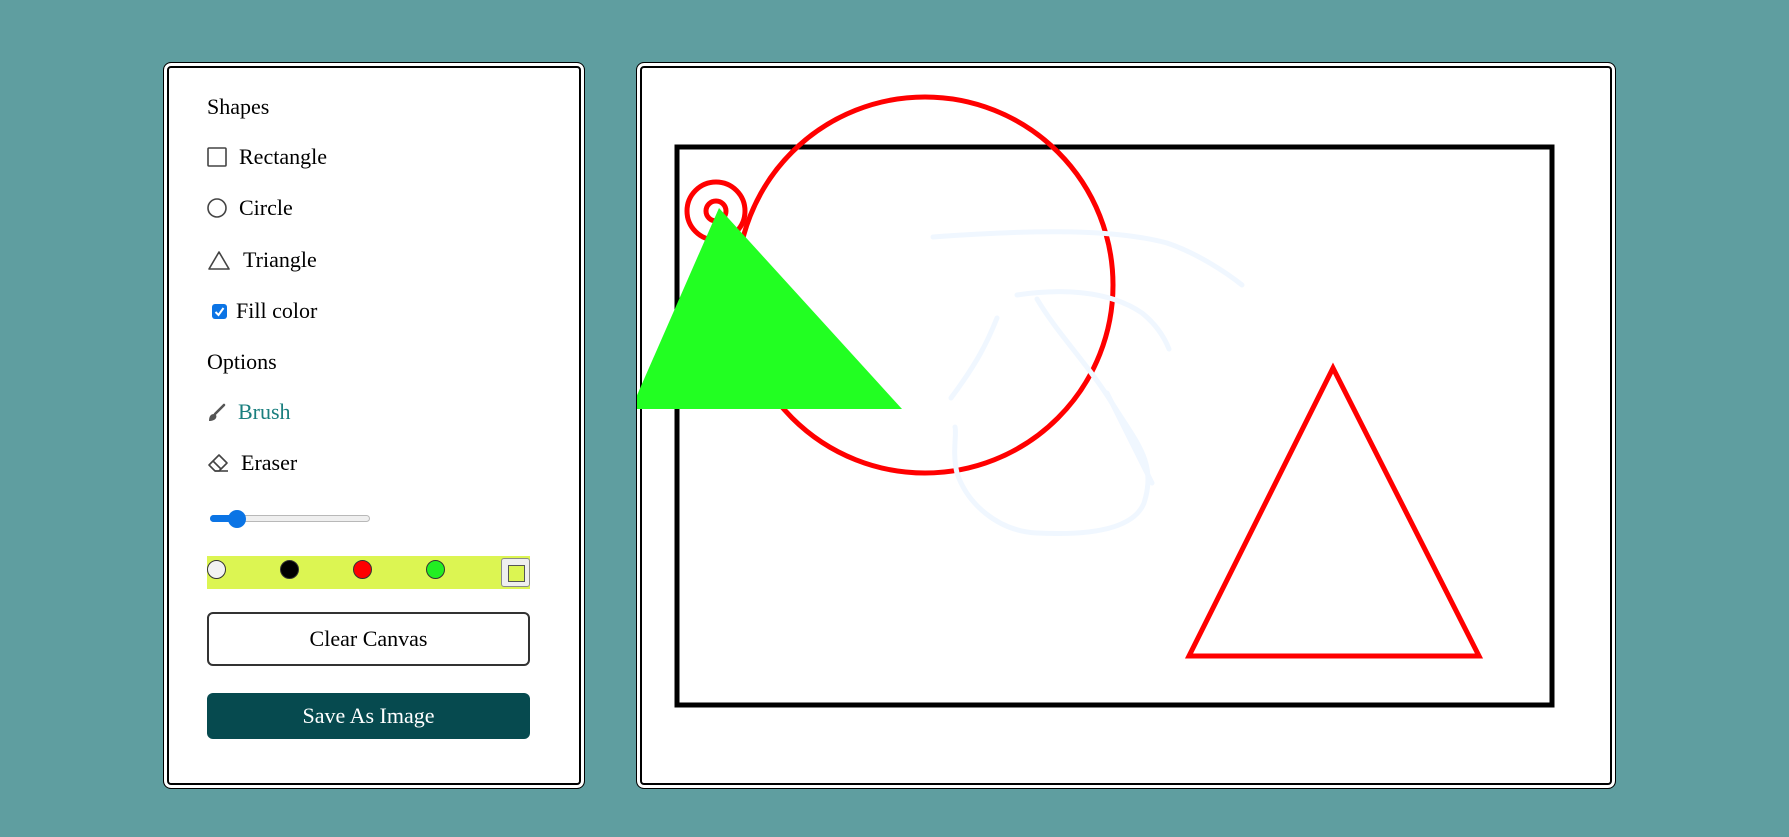 The width and height of the screenshot is (1789, 837). I want to click on color-palette, so click(368, 572).